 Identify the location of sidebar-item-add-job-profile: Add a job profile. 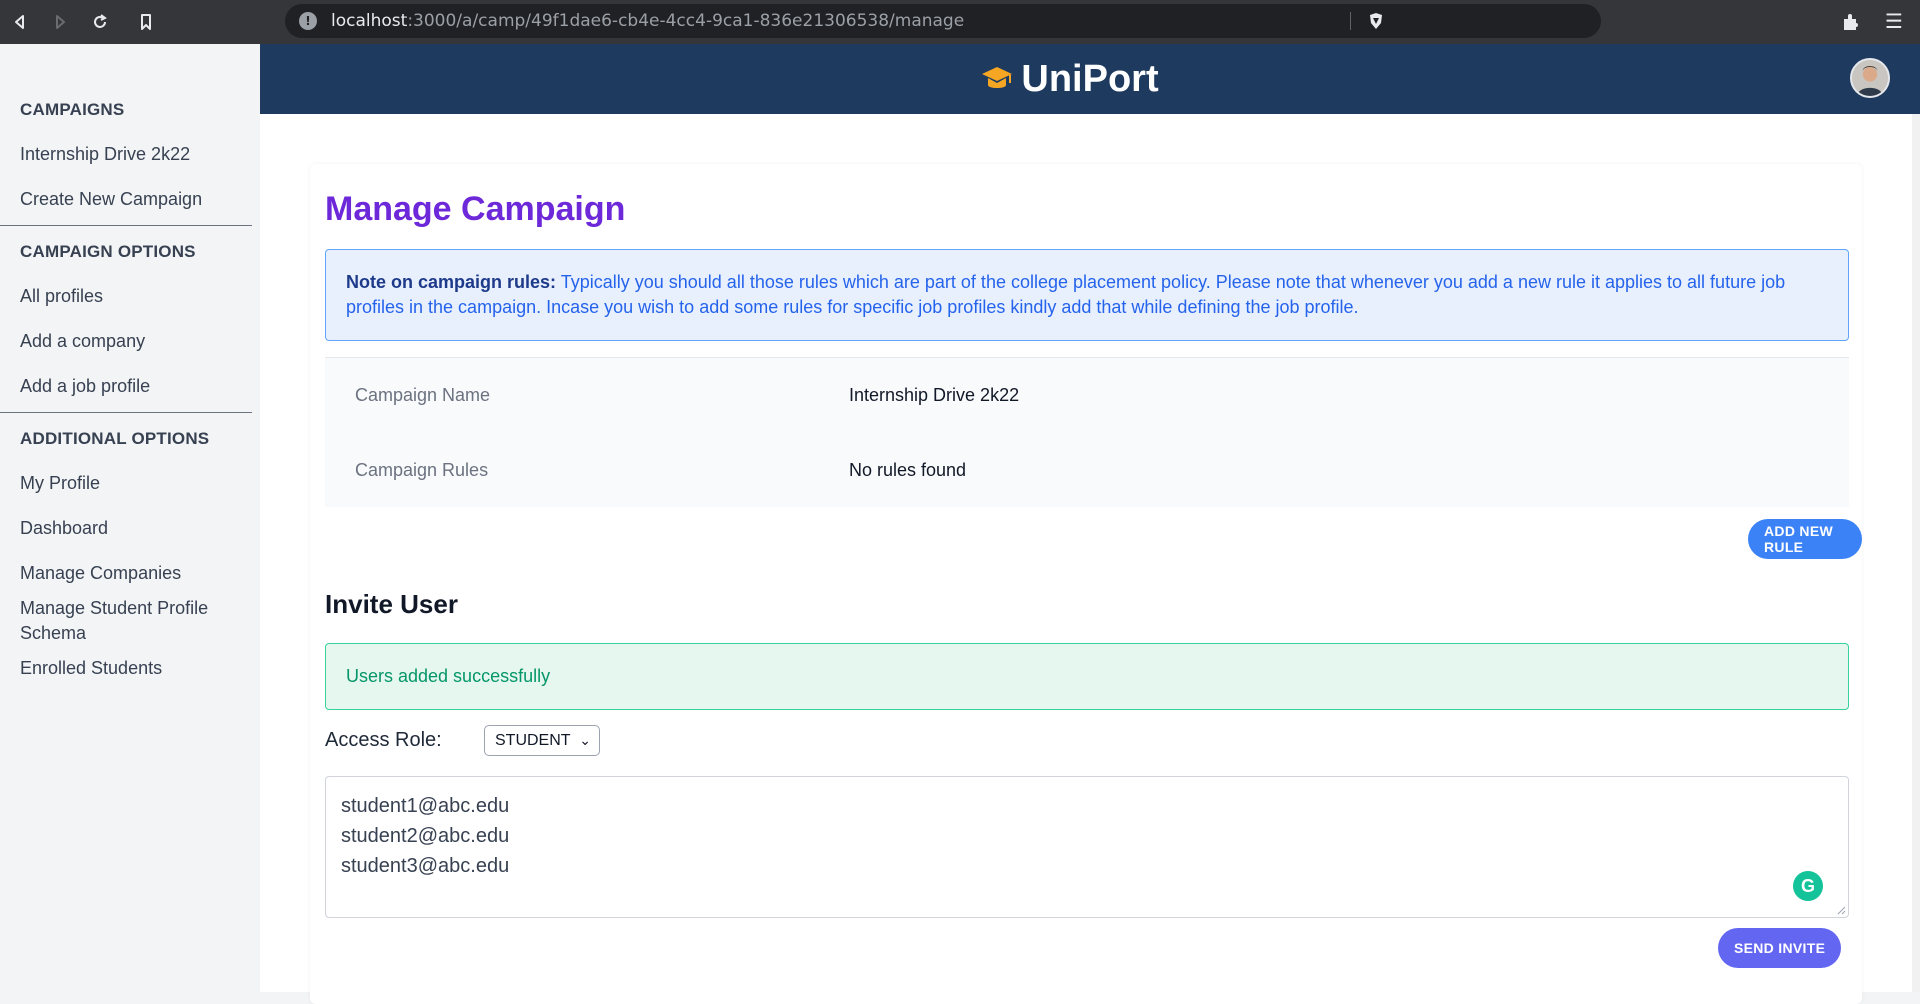
(130, 386).